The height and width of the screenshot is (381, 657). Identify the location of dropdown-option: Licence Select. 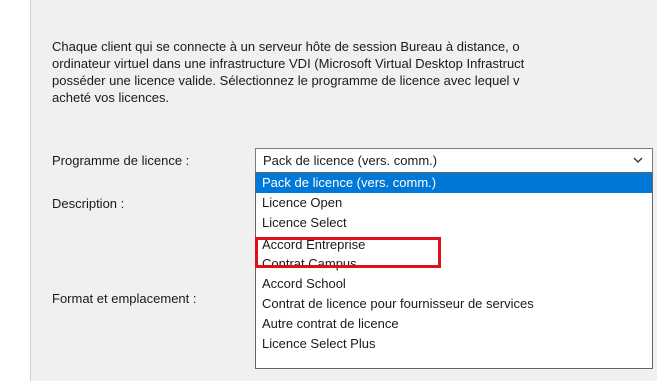
(454, 223).